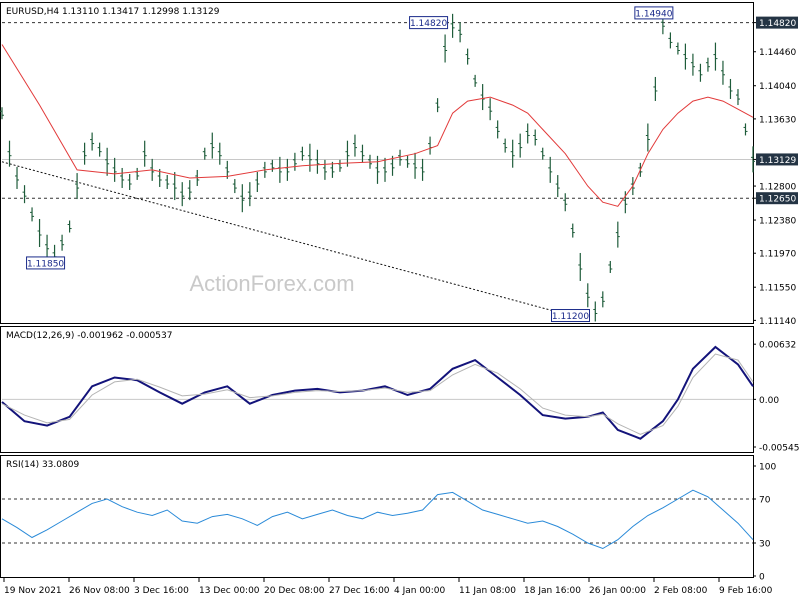 Image resolution: width=800 pixels, height=600 pixels. What do you see at coordinates (777, 322) in the screenshot?
I see `y-tick-label: 1.11140` at bounding box center [777, 322].